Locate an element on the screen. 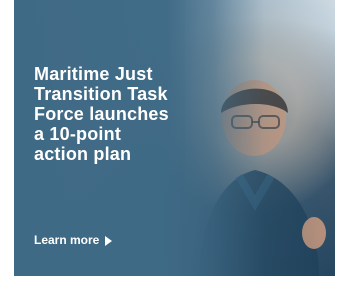  chevron-right-icon is located at coordinates (109, 241).